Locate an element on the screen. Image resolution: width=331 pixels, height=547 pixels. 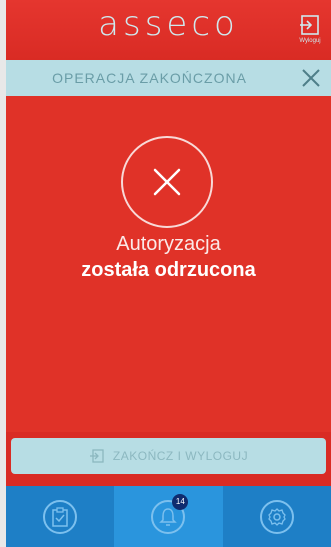
message-line2: została odrzucona is located at coordinates (168, 270).